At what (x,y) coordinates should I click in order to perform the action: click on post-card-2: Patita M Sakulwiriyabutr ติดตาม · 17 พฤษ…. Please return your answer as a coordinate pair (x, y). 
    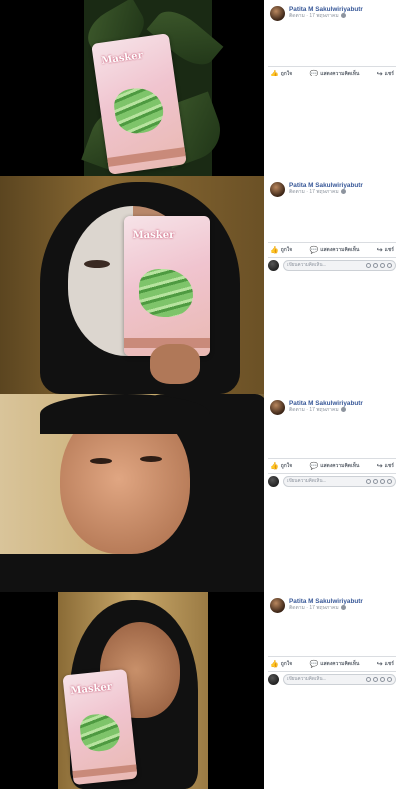
    Looking at the image, I should click on (332, 285).